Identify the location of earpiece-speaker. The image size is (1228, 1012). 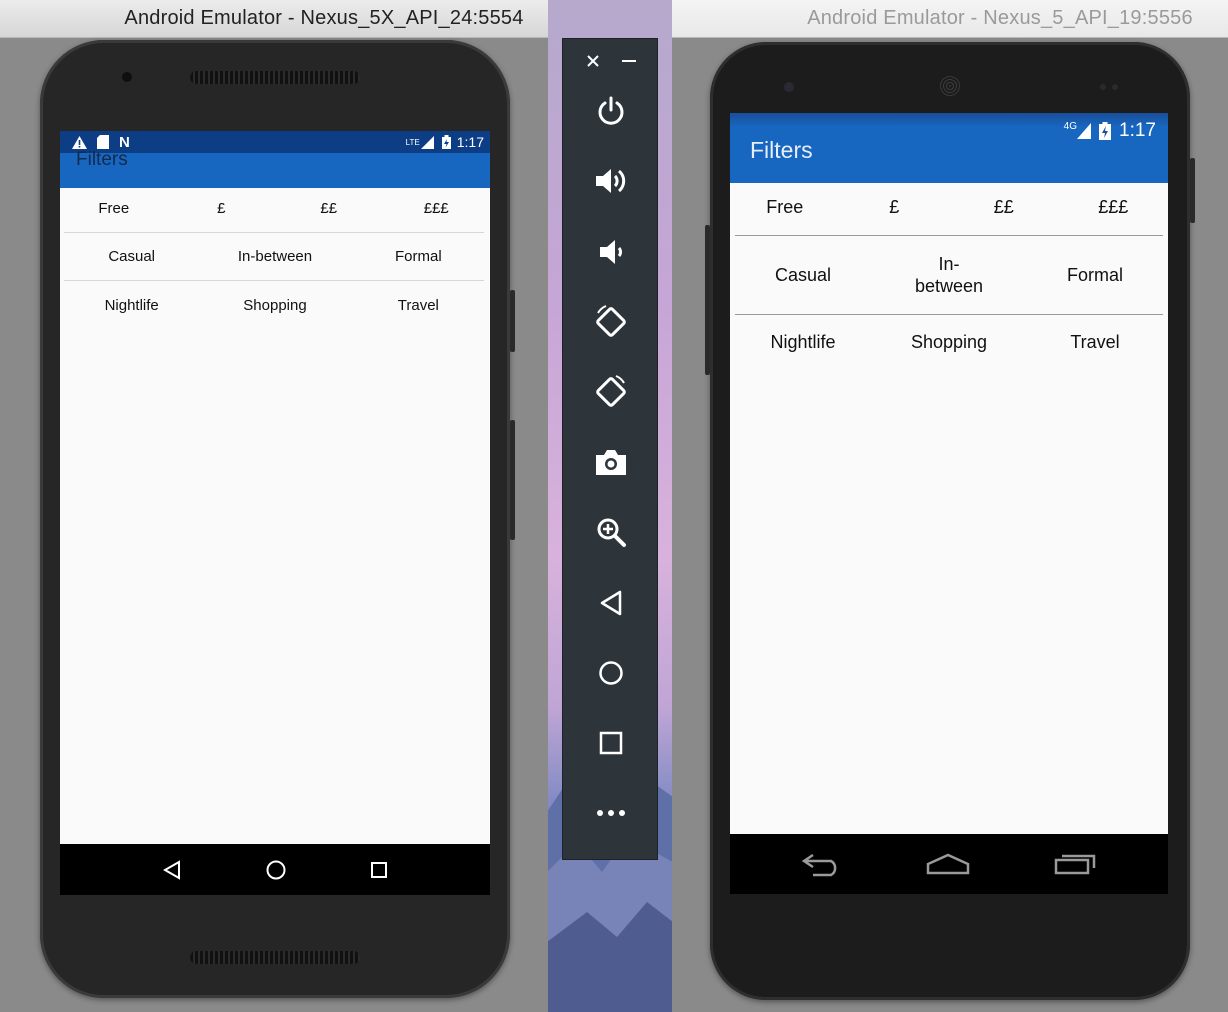
(950, 86).